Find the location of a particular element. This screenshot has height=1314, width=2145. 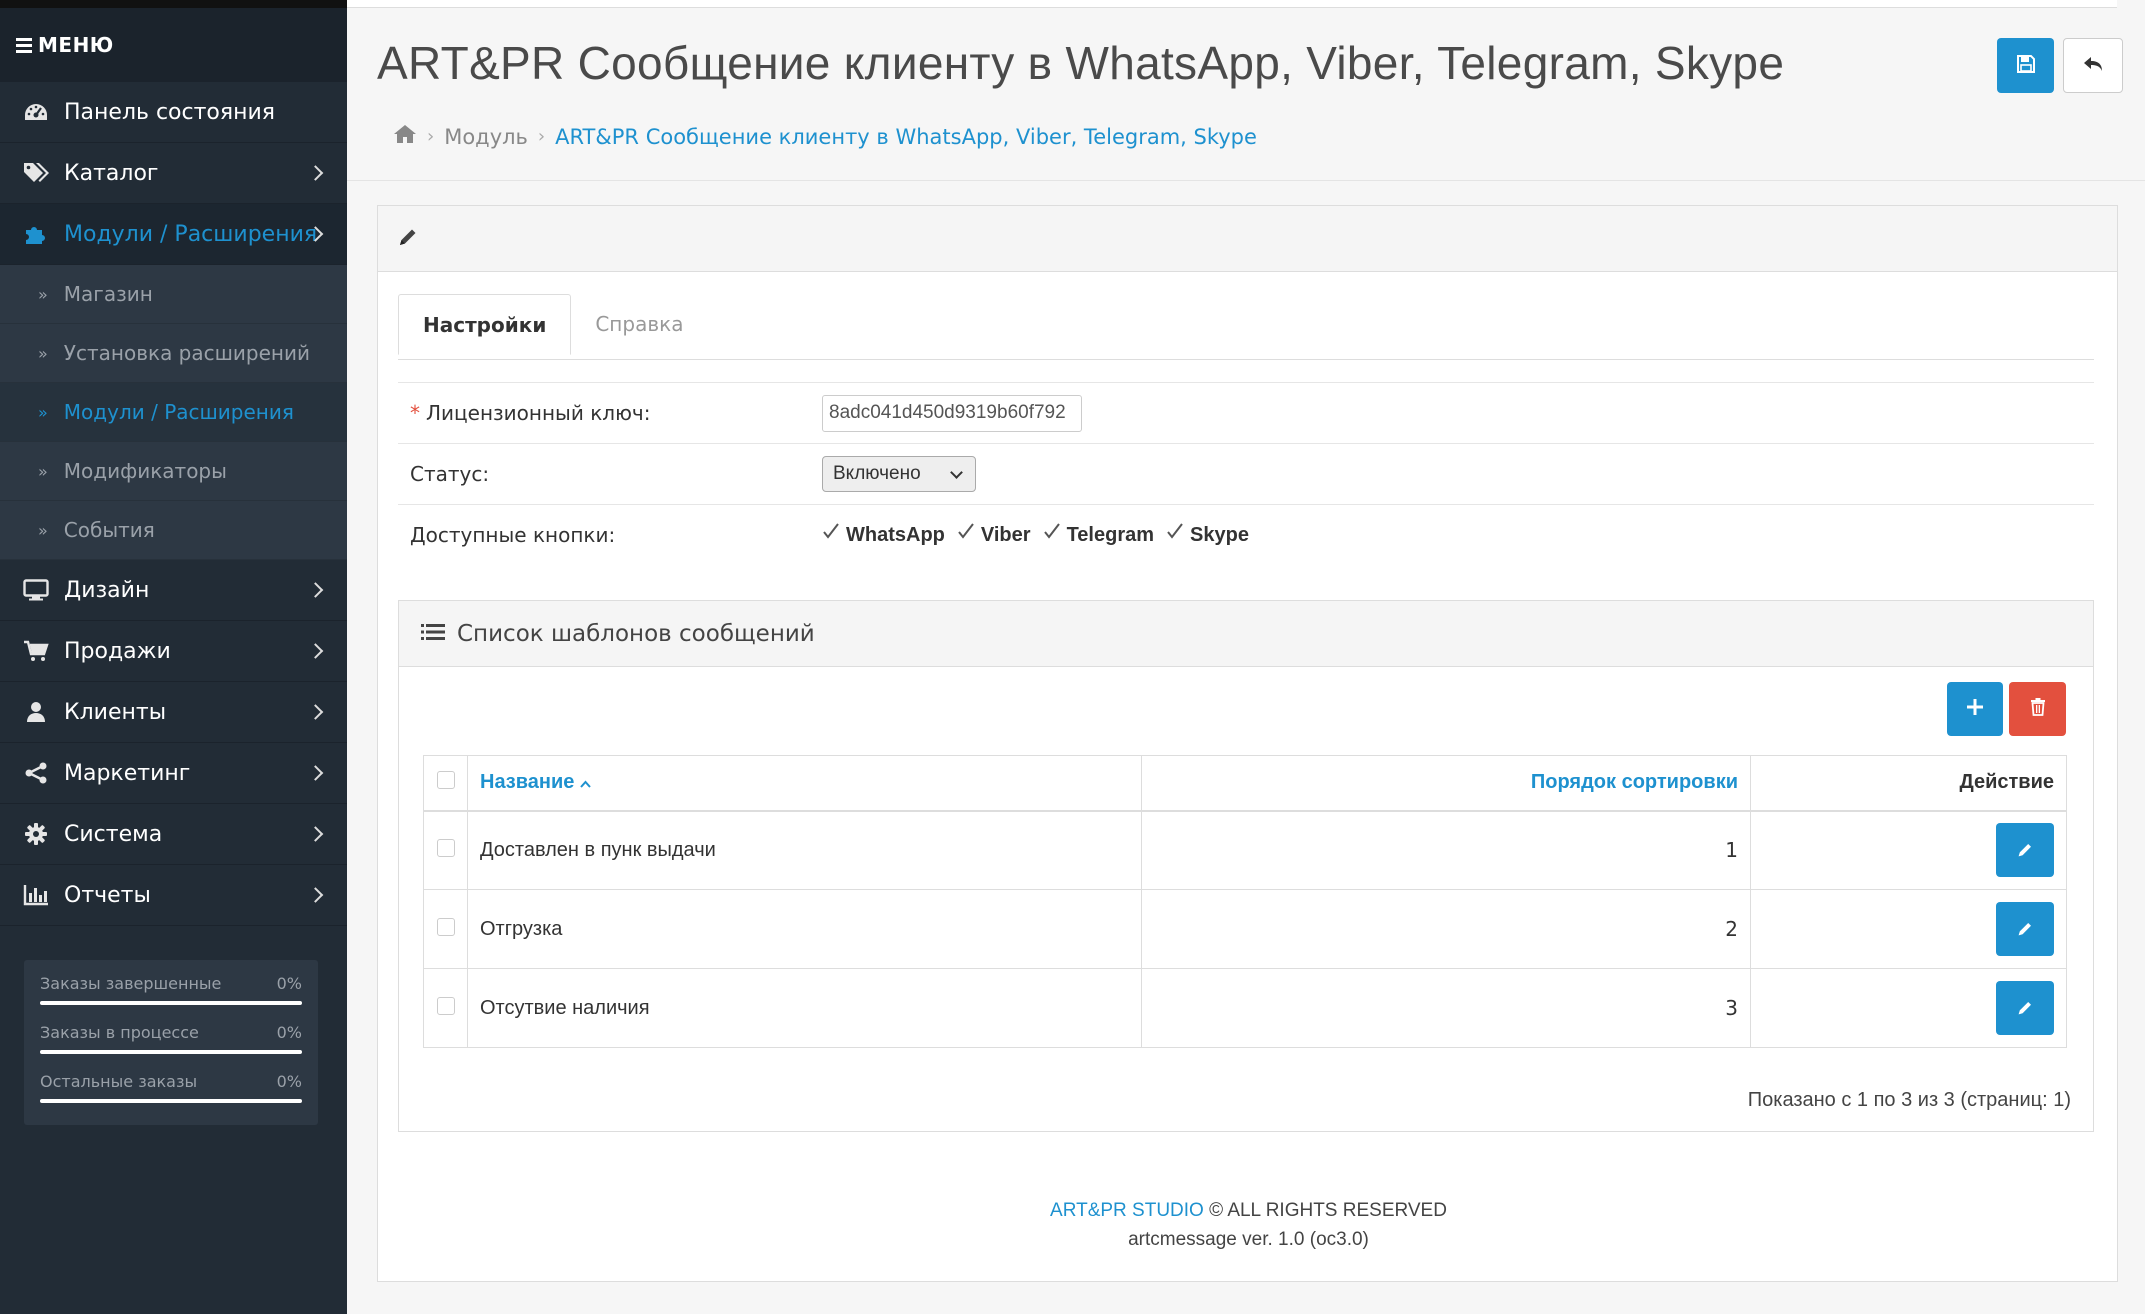

sidebar-item-dashboard: Панель состояния is located at coordinates (173, 112).